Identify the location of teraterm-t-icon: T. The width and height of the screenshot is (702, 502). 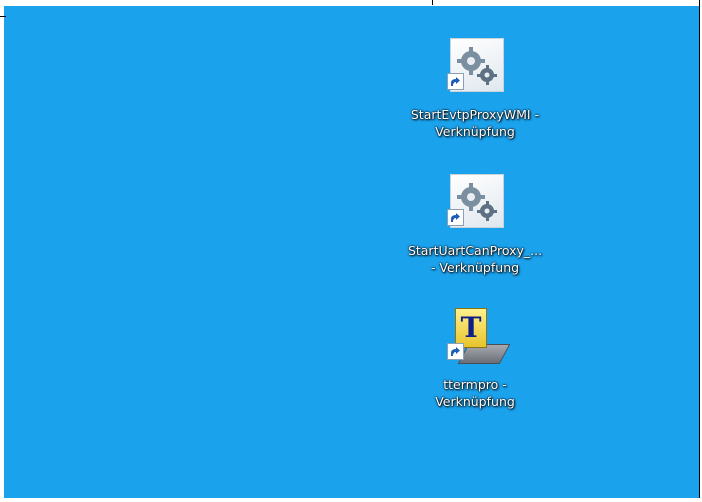
(471, 328).